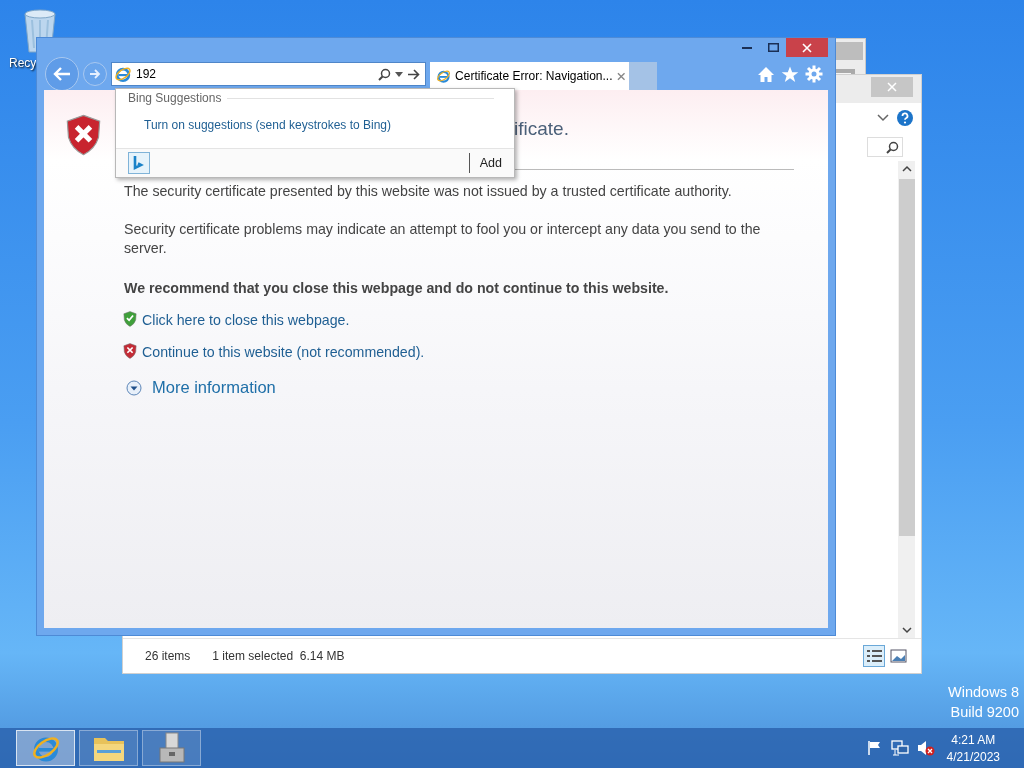 This screenshot has width=1024, height=768. I want to click on forward-button, so click(95, 74).